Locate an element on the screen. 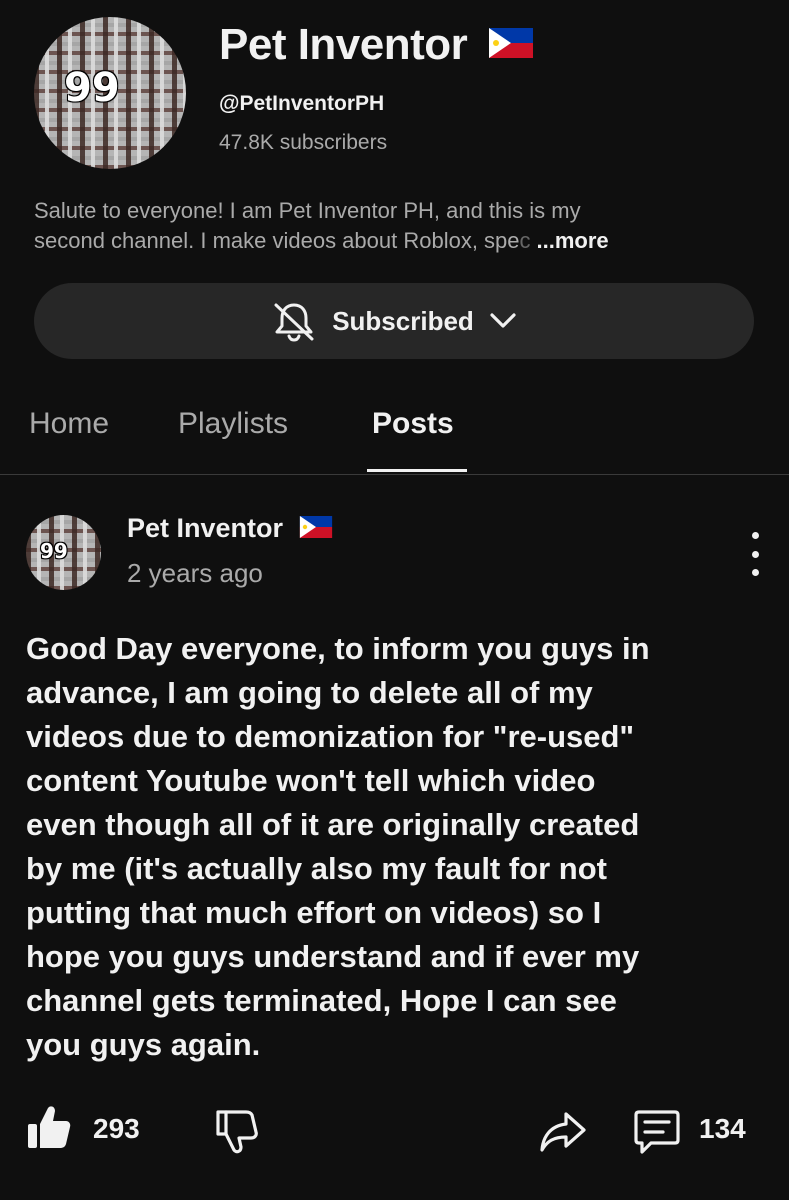  bell-slash-icon is located at coordinates (294, 322).